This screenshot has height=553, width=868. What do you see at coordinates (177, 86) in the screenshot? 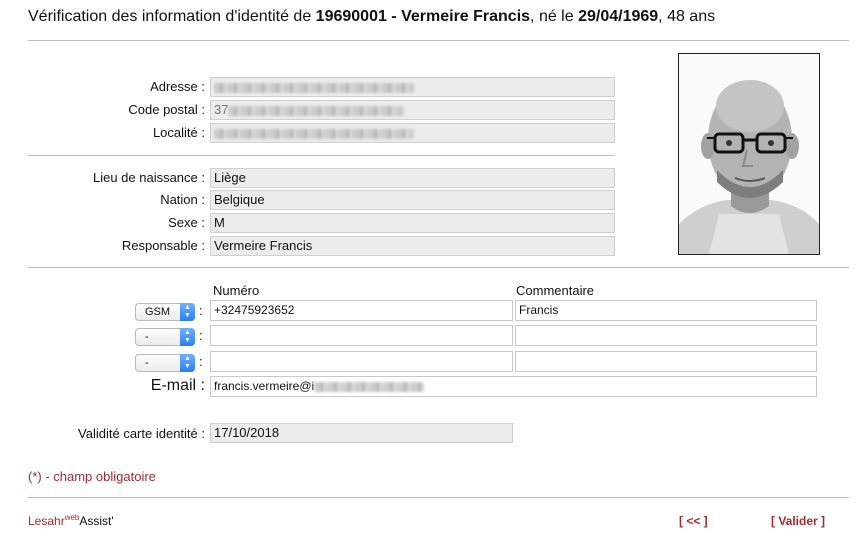
I see `adresse-label: Adresse :` at bounding box center [177, 86].